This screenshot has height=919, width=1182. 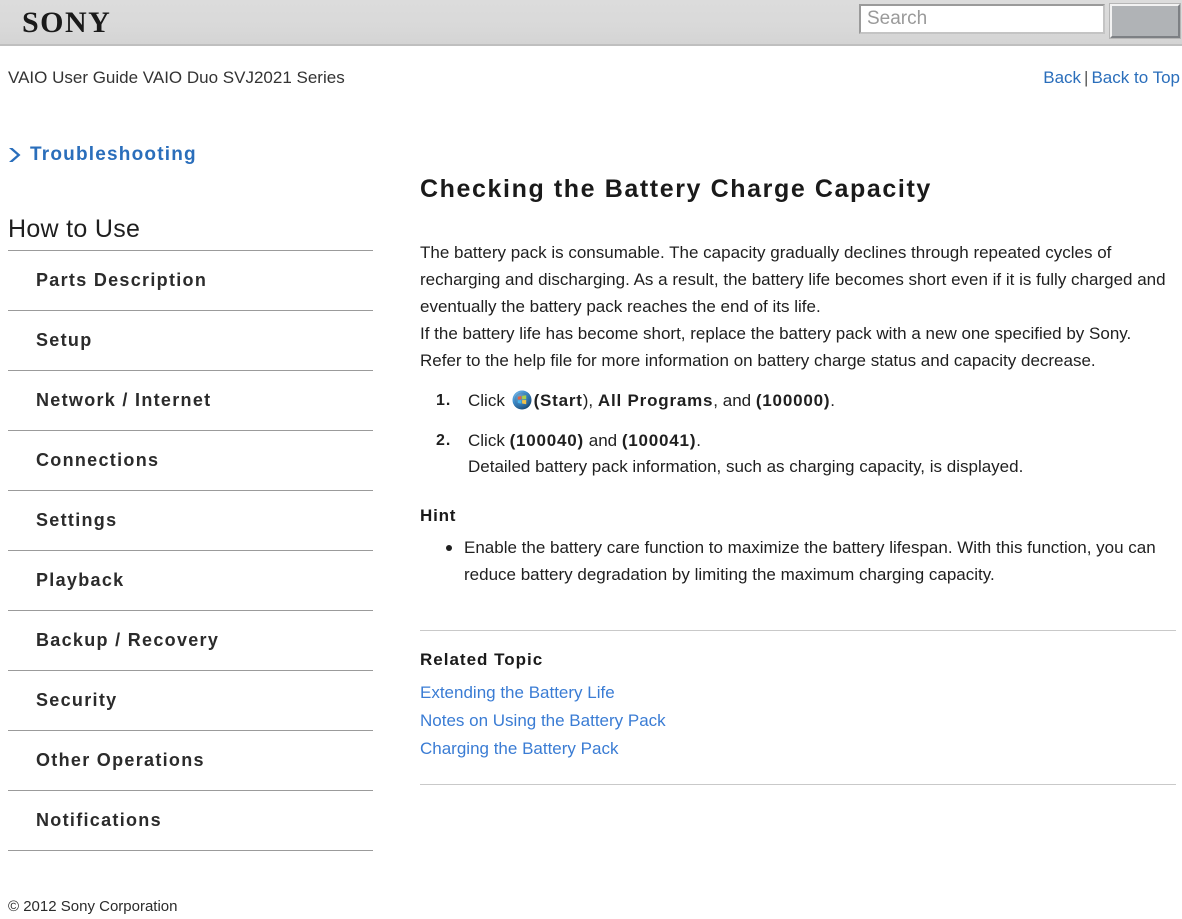 I want to click on sidebar-item-troubleshooting: Troubleshooting, so click(x=200, y=155).